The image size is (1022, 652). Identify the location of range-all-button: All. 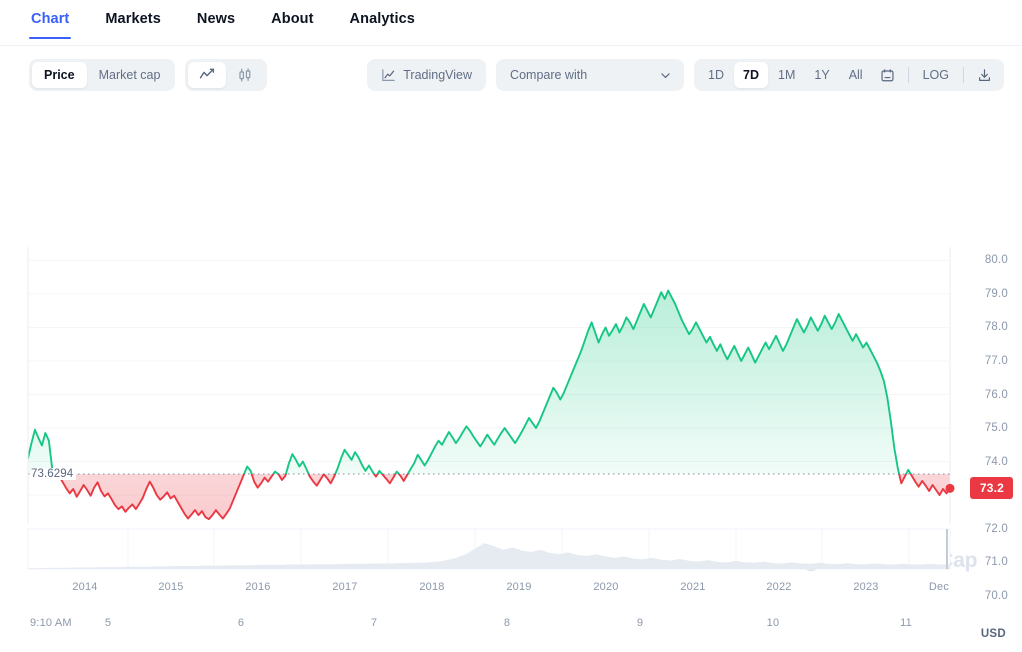
(856, 75).